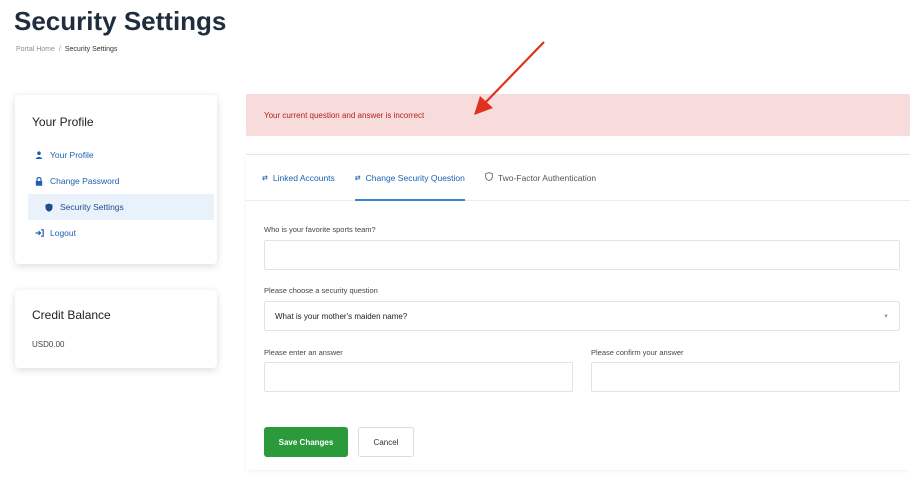  Describe the element at coordinates (121, 233) in the screenshot. I see `sidebar-item-logout: Logout` at that location.